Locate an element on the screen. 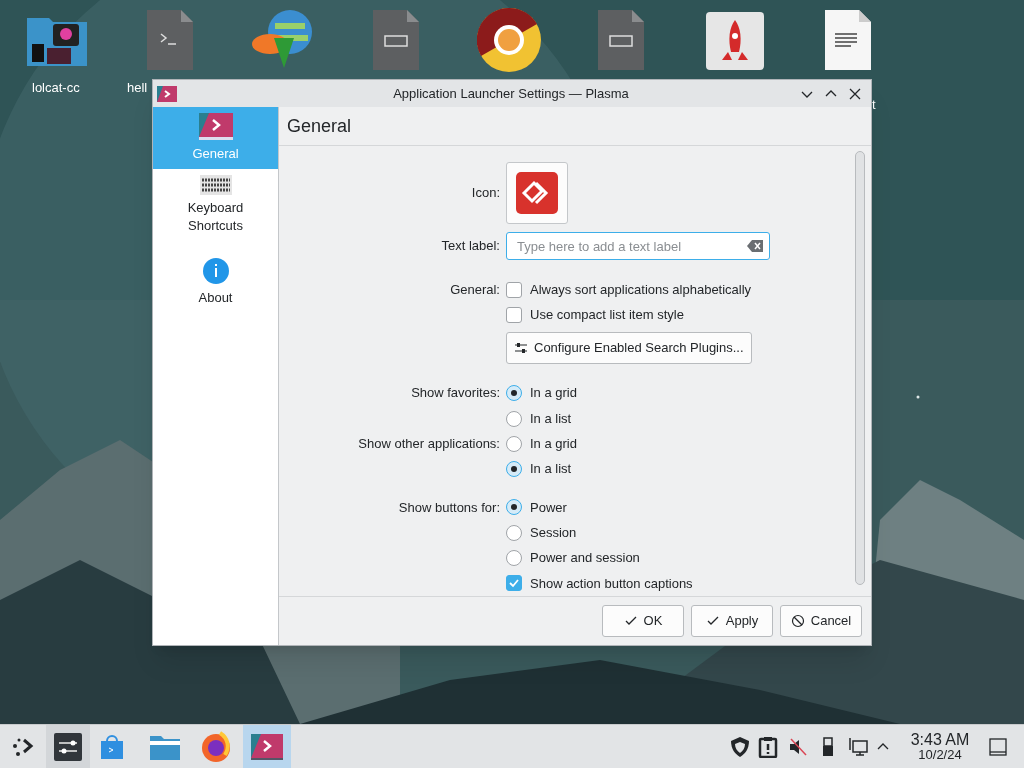 The height and width of the screenshot is (768, 1024). window-title: Application Launcher Settings — Plasma is located at coordinates (511, 93).